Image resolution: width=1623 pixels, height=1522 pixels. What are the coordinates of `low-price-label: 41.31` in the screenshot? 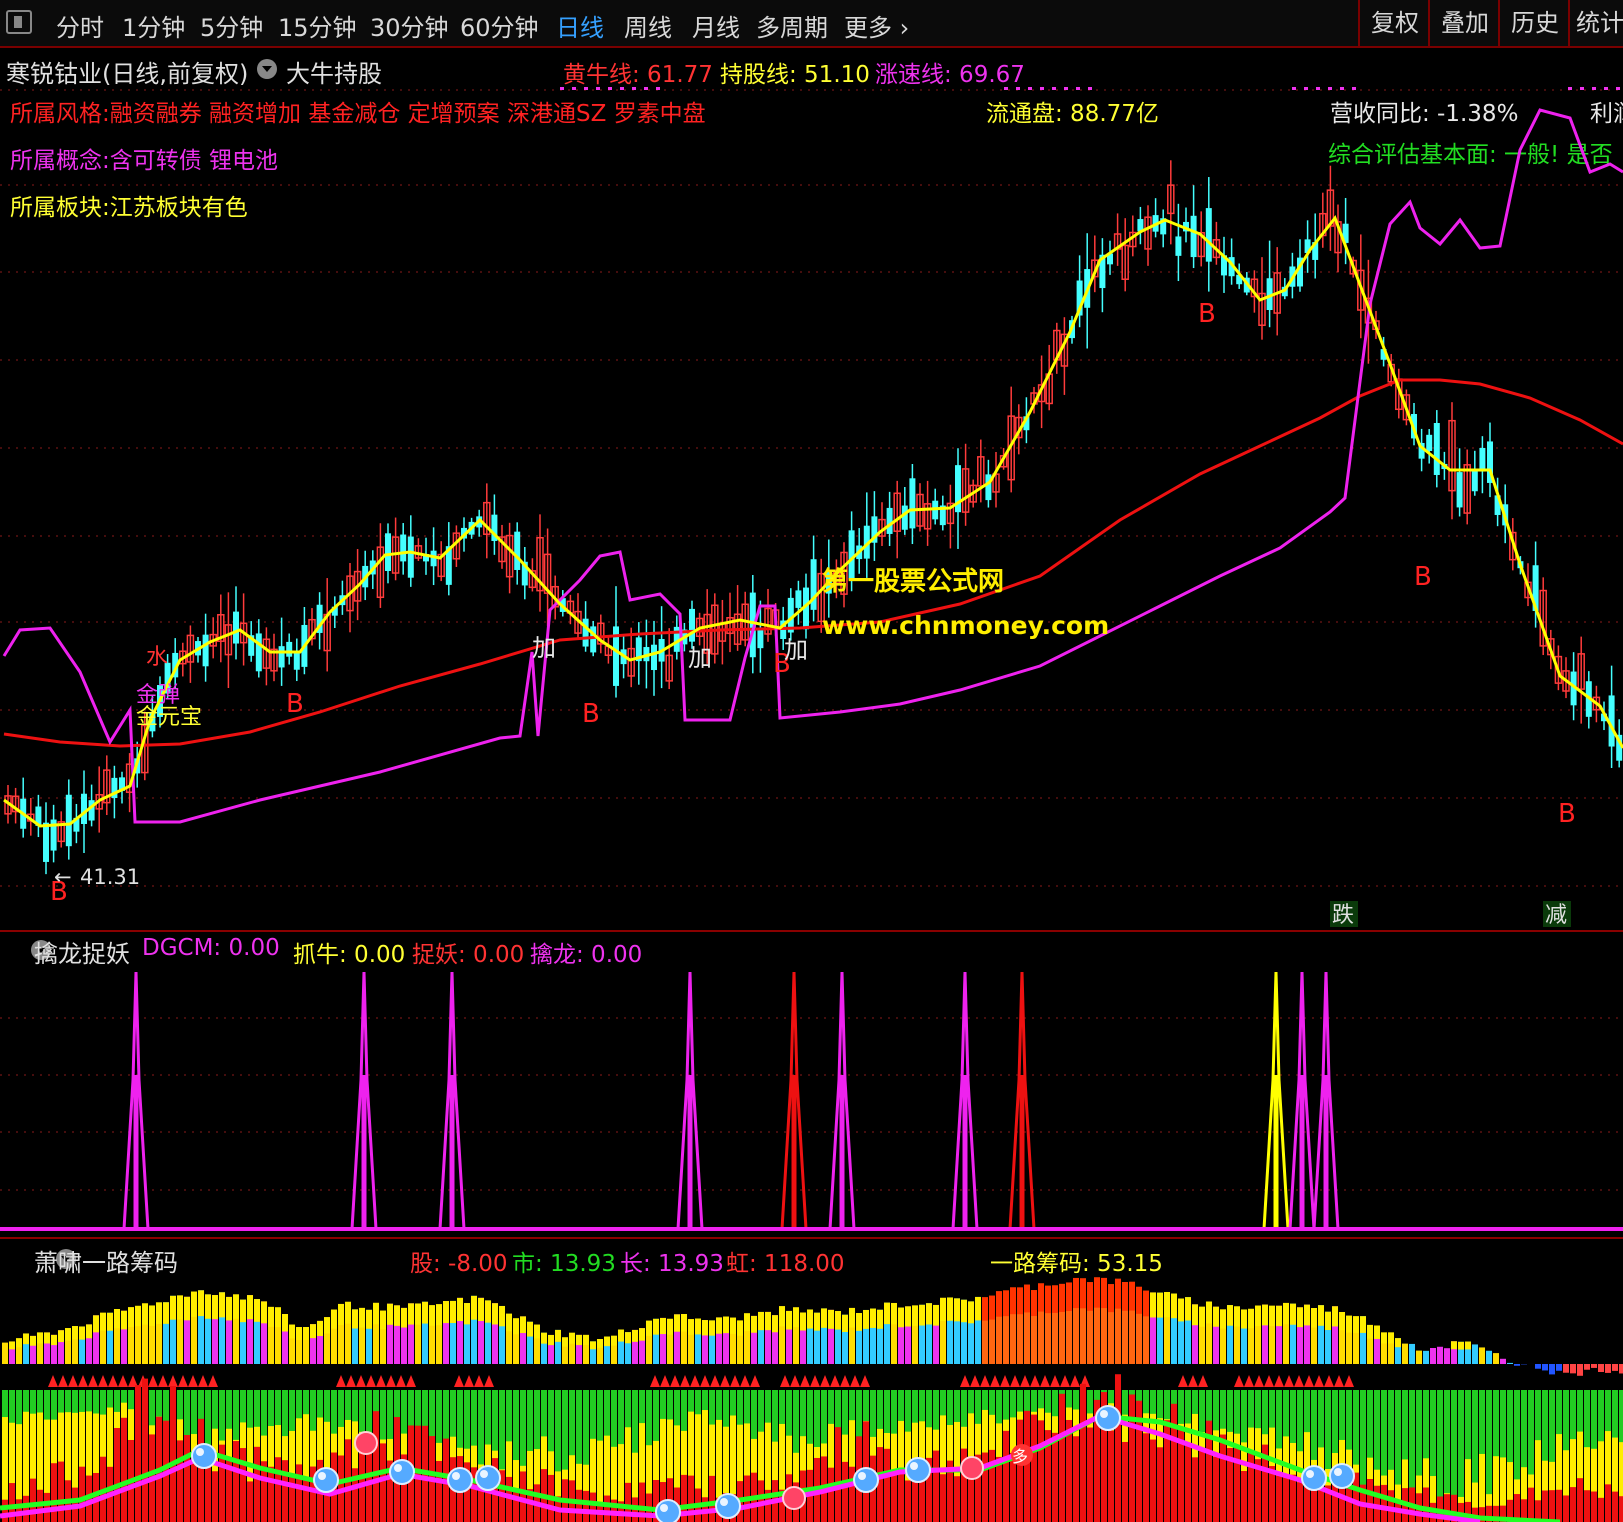 It's located at (110, 877).